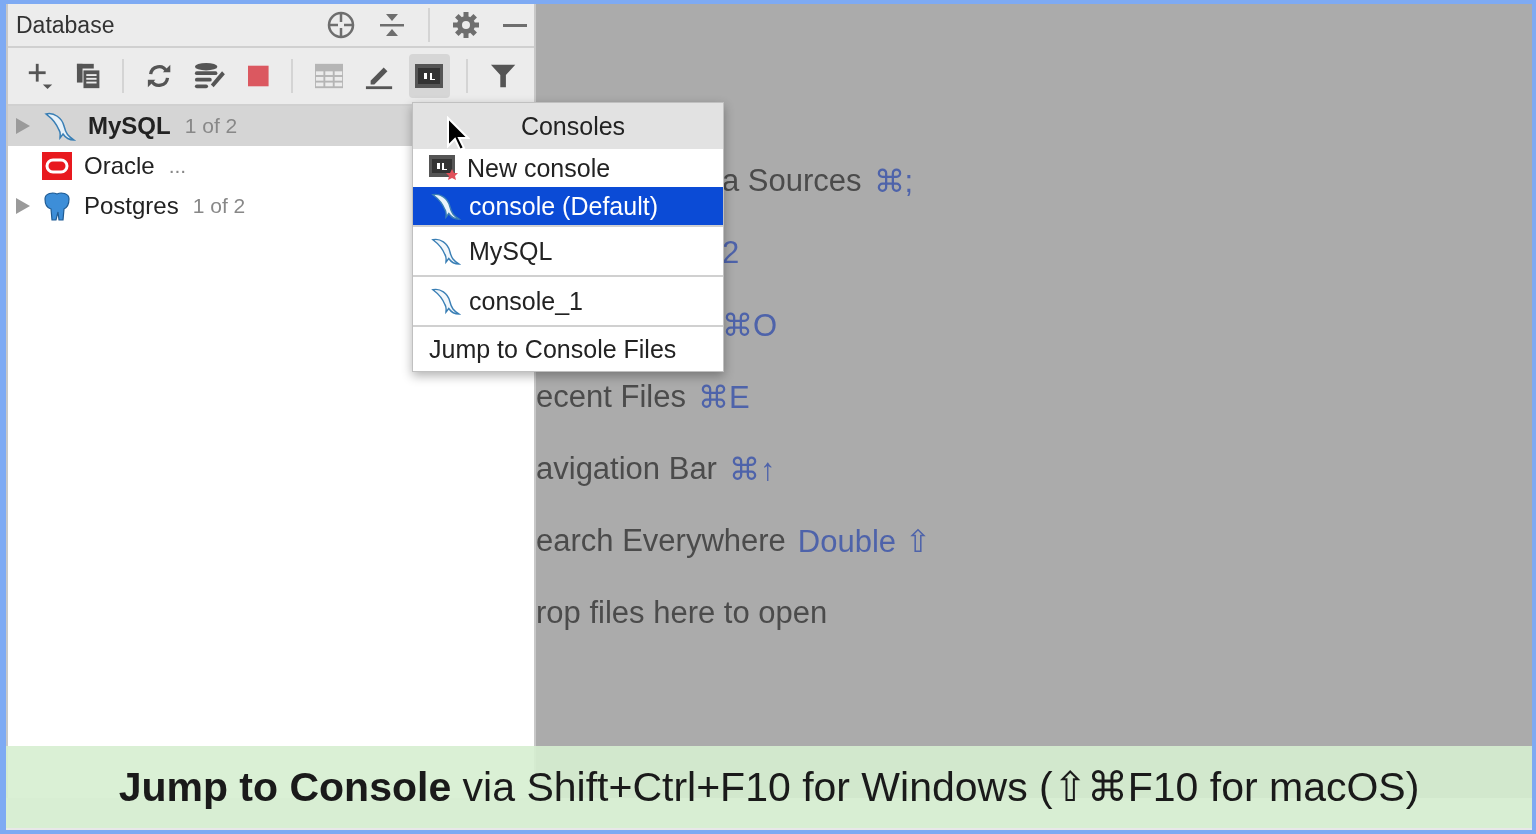  What do you see at coordinates (568, 250) in the screenshot?
I see `menu-item: MySQL` at bounding box center [568, 250].